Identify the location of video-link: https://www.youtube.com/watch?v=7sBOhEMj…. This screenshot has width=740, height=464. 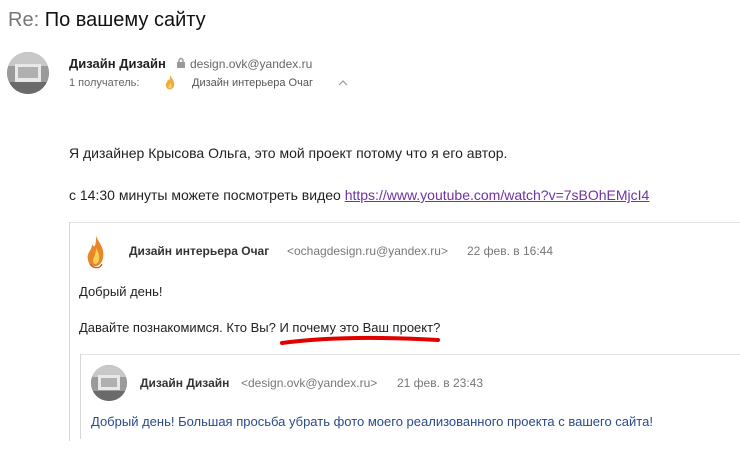
(497, 195).